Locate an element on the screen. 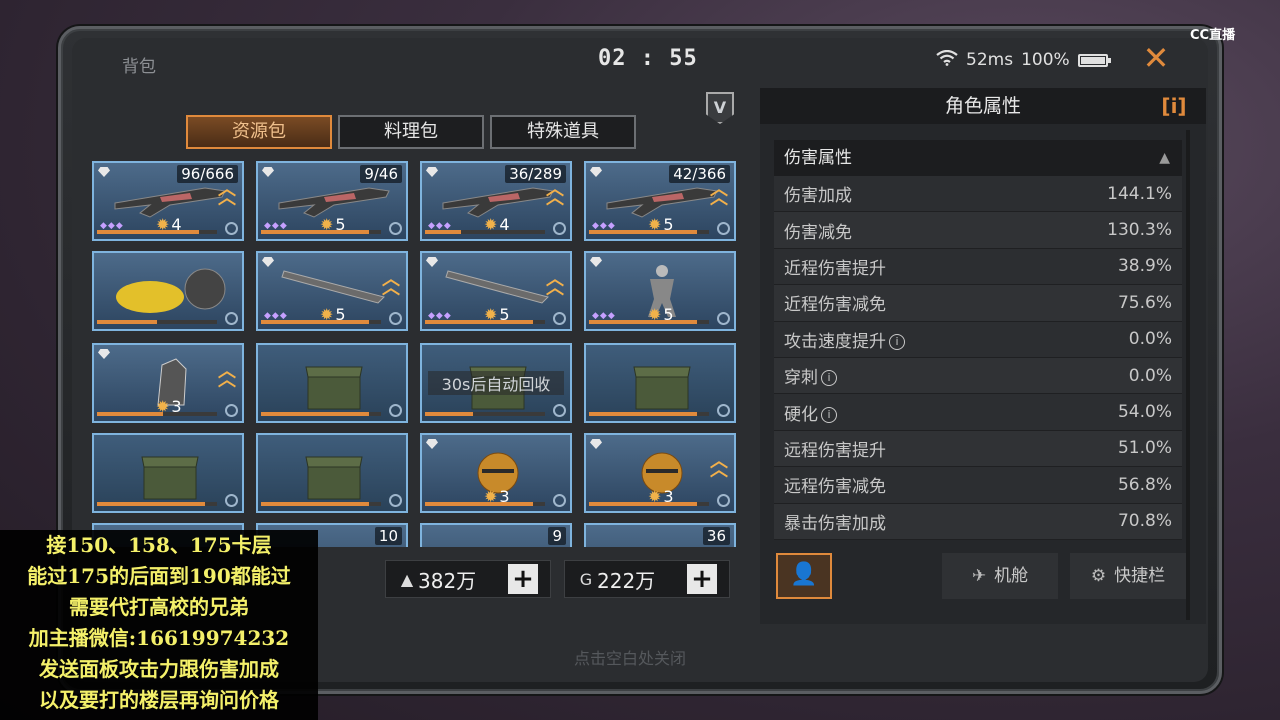 This screenshot has height=720, width=1280. add-crystal-button: + is located at coordinates (523, 579).